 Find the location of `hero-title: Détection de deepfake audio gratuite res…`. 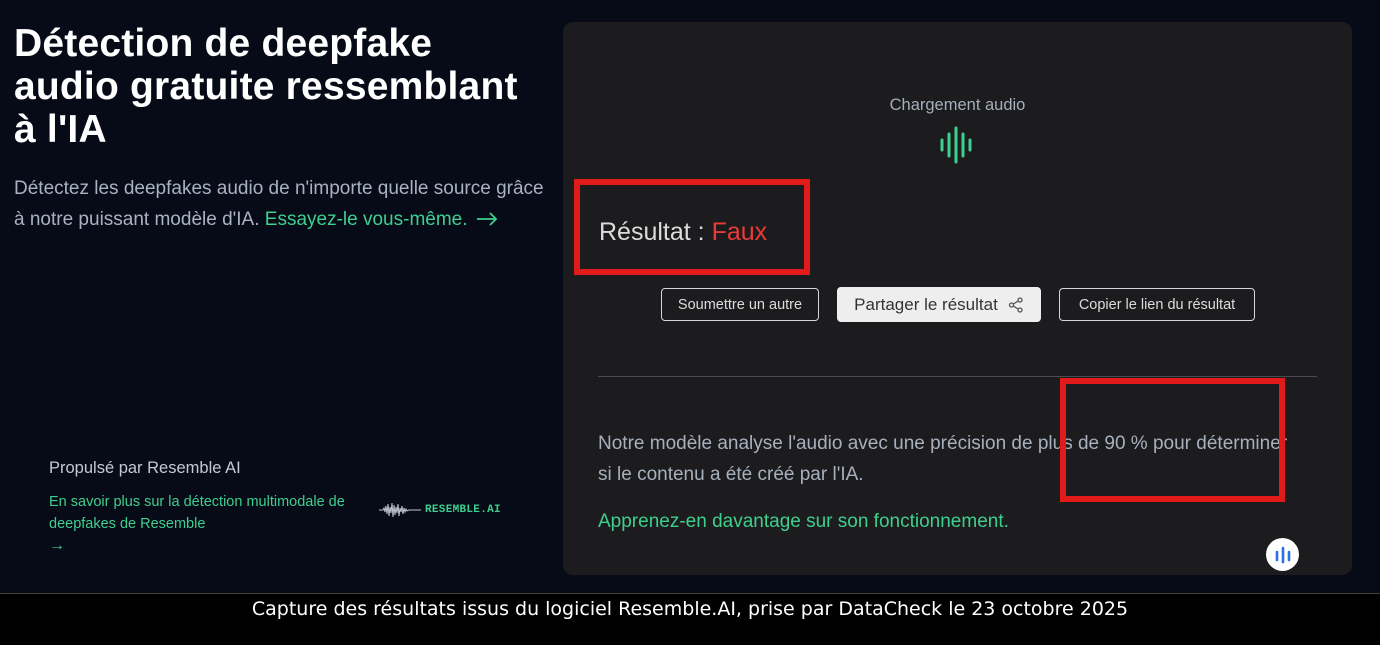

hero-title: Détection de deepfake audio gratuite res… is located at coordinates (266, 86).